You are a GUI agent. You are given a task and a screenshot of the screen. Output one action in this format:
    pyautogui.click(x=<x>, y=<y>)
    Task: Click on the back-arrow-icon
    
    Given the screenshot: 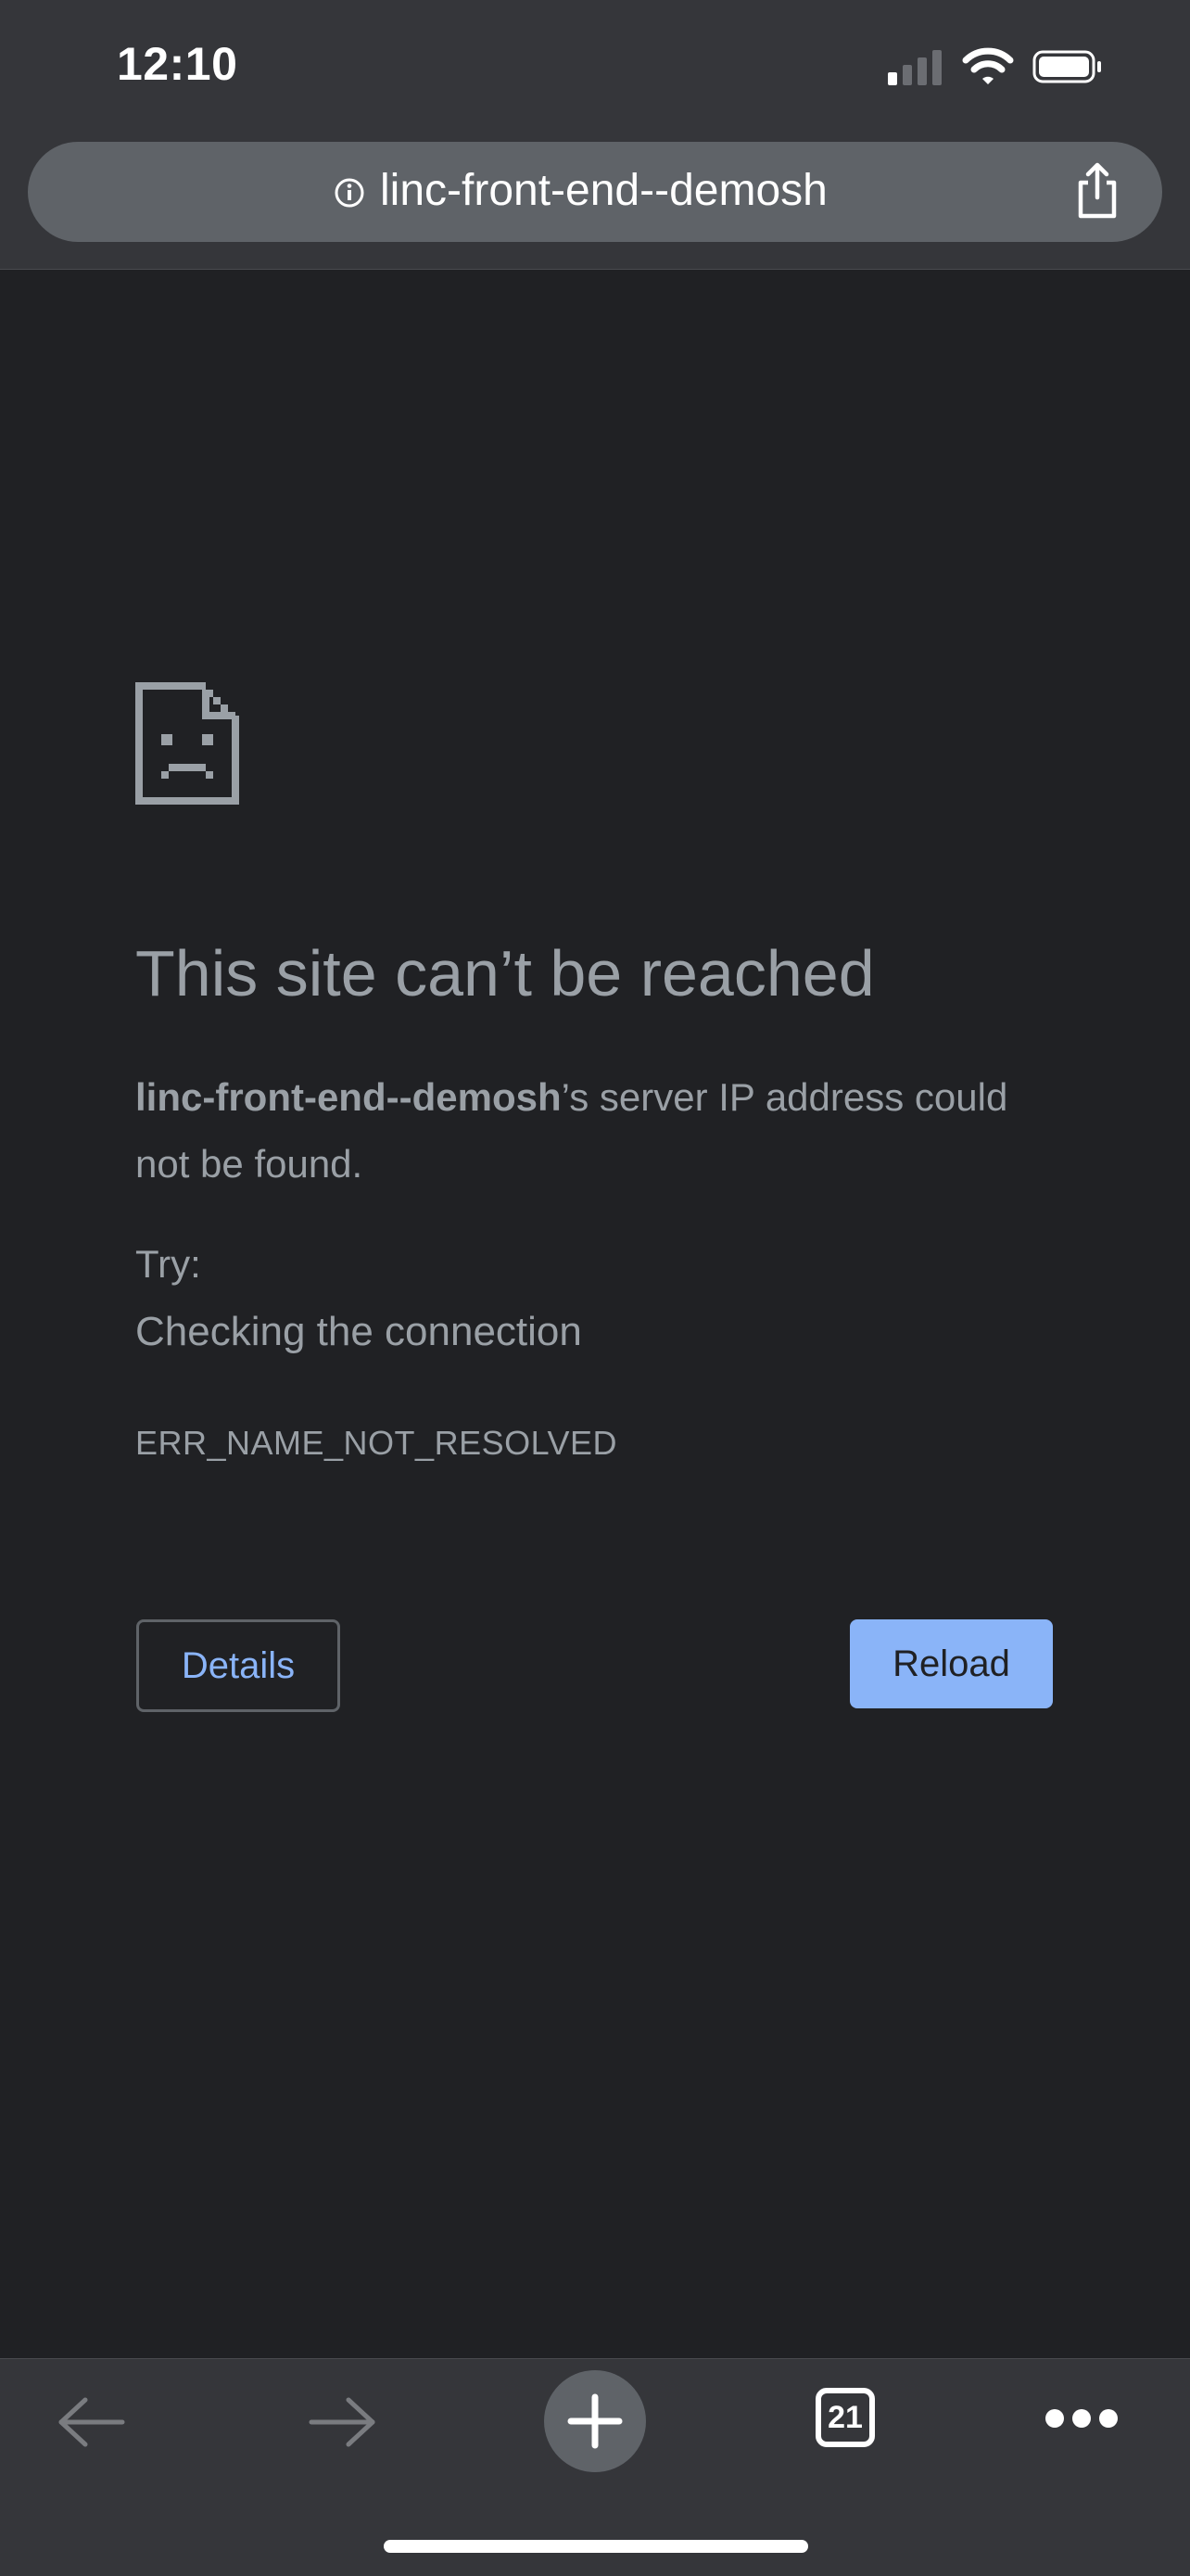 What is the action you would take?
    pyautogui.click(x=91, y=2422)
    